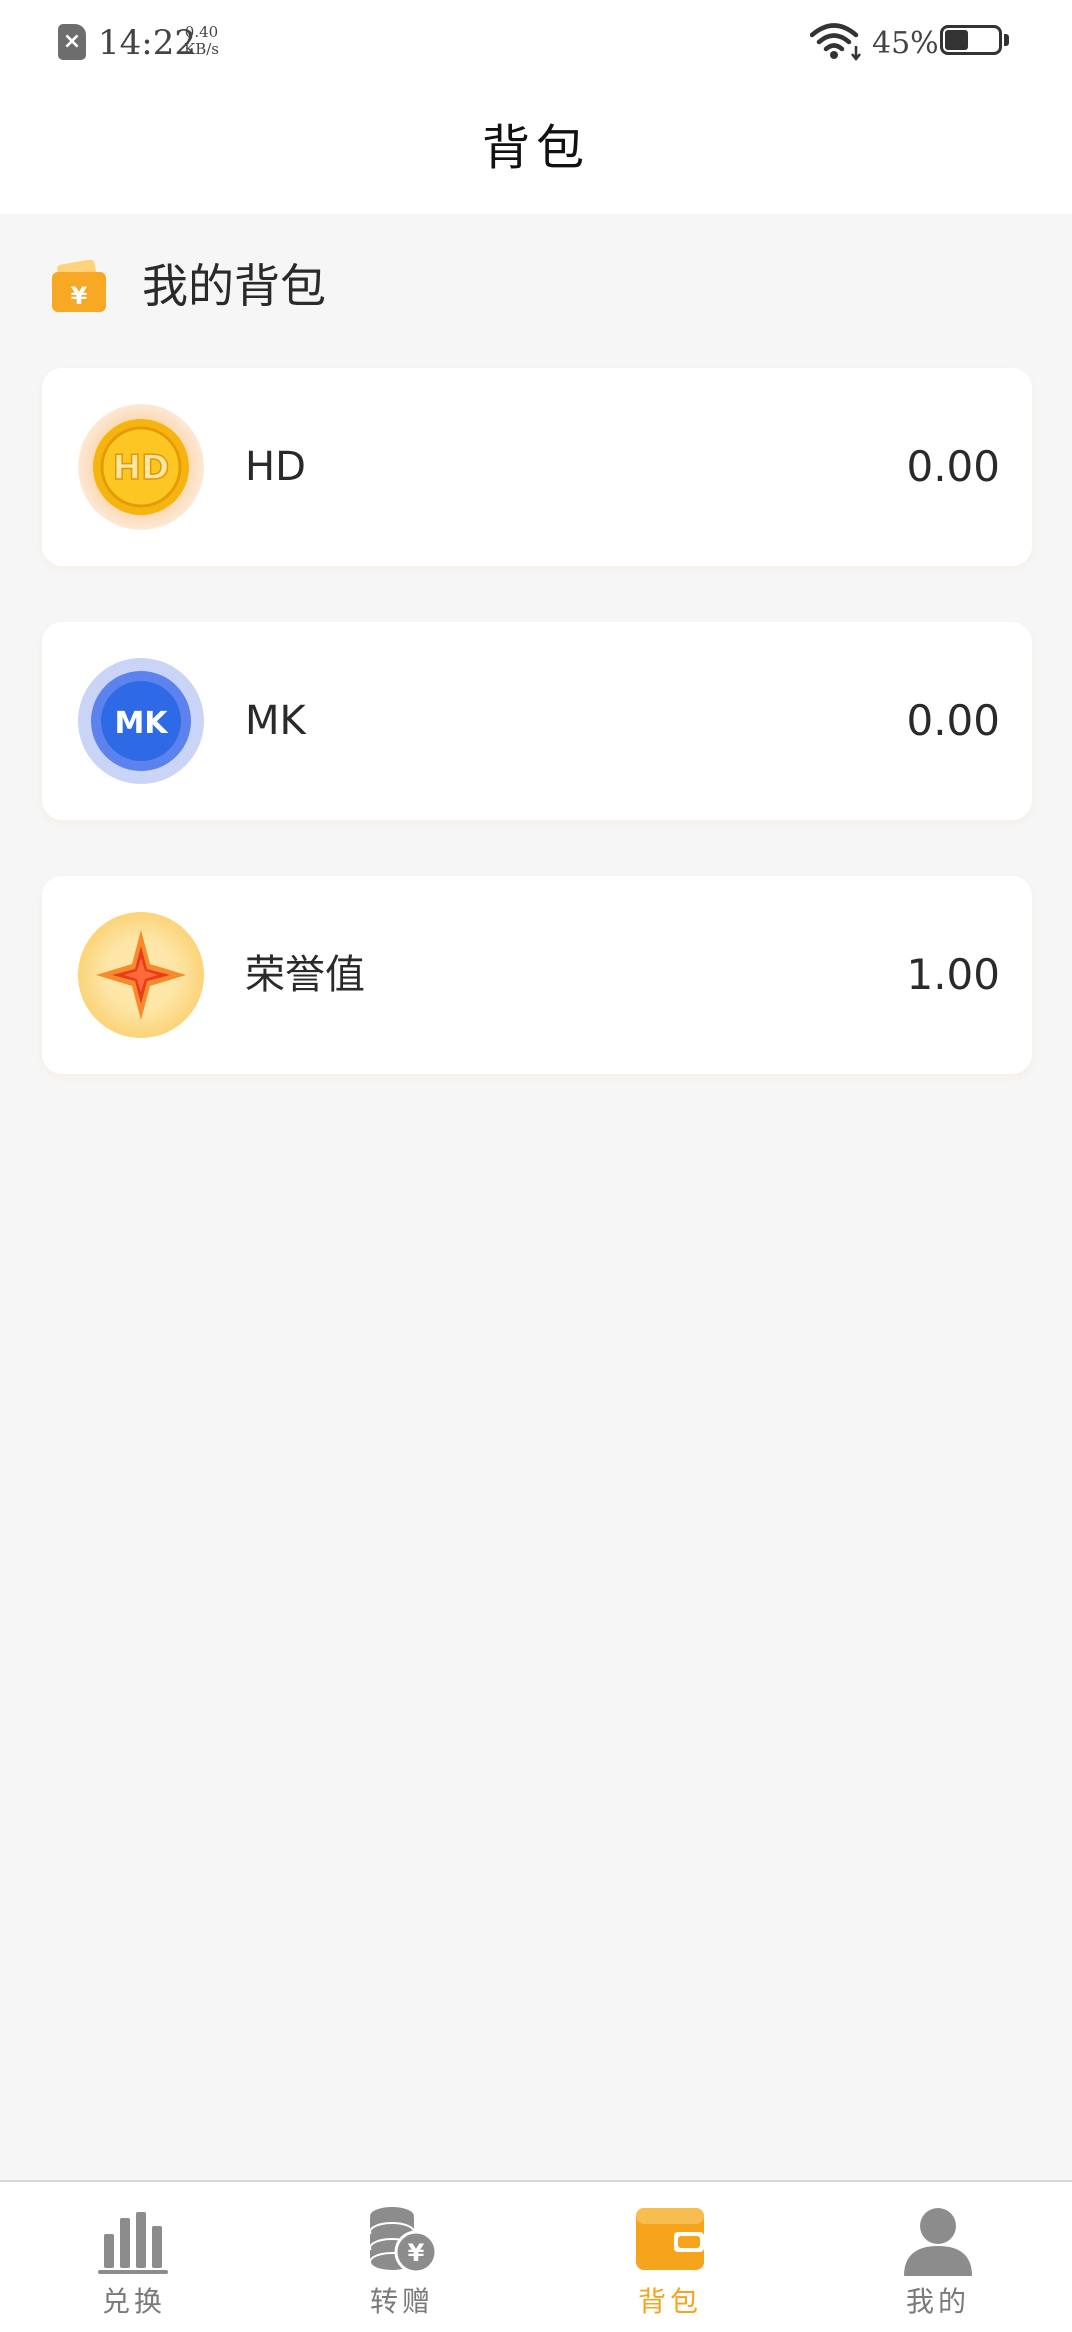 The width and height of the screenshot is (1072, 2332). What do you see at coordinates (835, 42) in the screenshot?
I see `wifi-icon` at bounding box center [835, 42].